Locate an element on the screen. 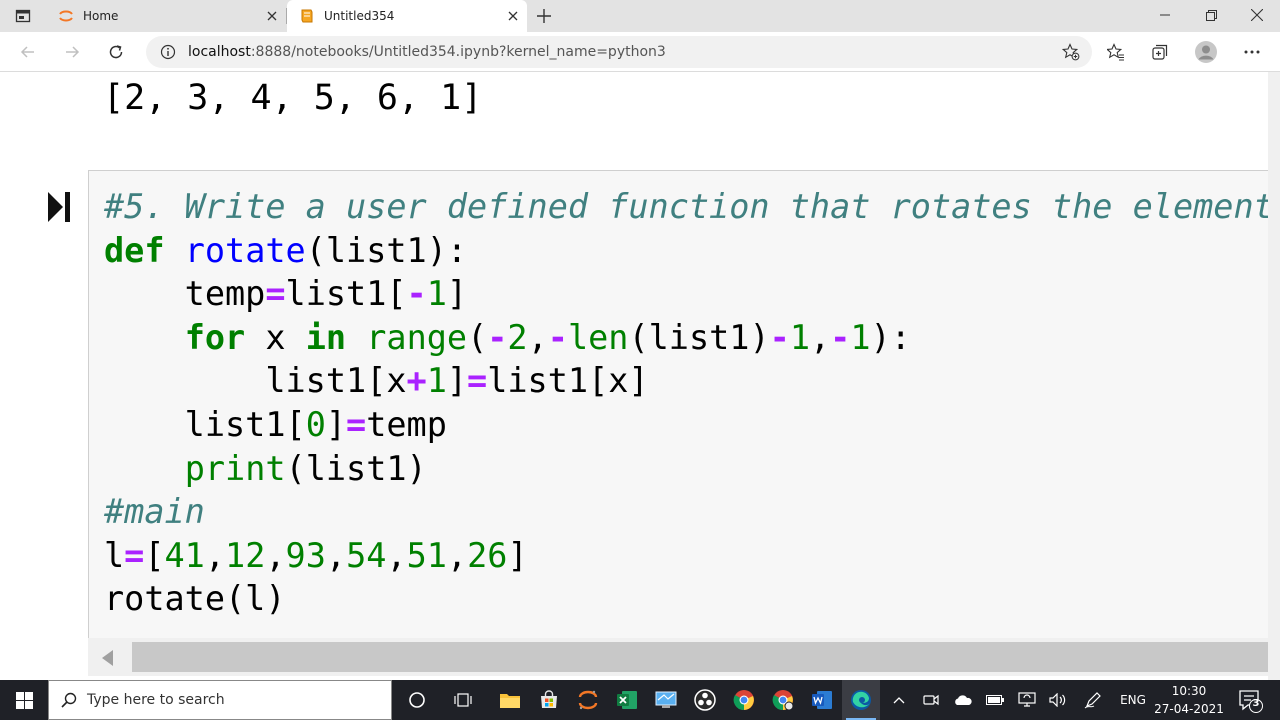 The height and width of the screenshot is (720, 1280). file-explorer-button is located at coordinates (510, 700).